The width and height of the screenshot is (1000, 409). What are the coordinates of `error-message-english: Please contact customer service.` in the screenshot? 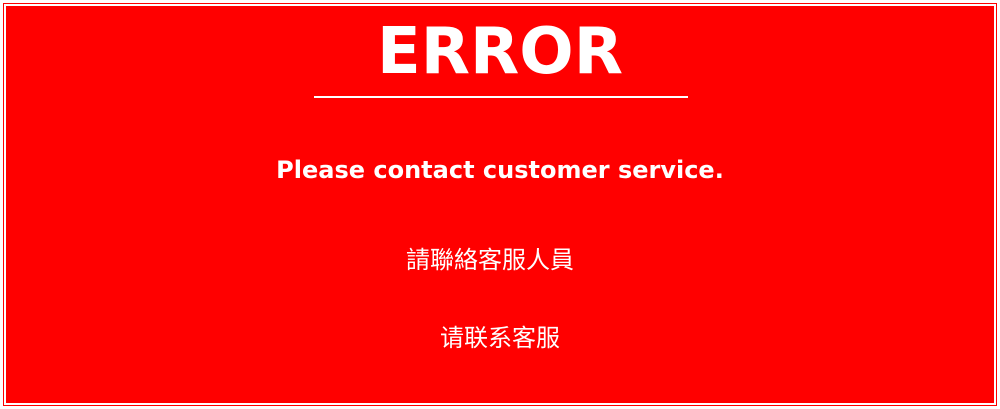 It's located at (500, 170).